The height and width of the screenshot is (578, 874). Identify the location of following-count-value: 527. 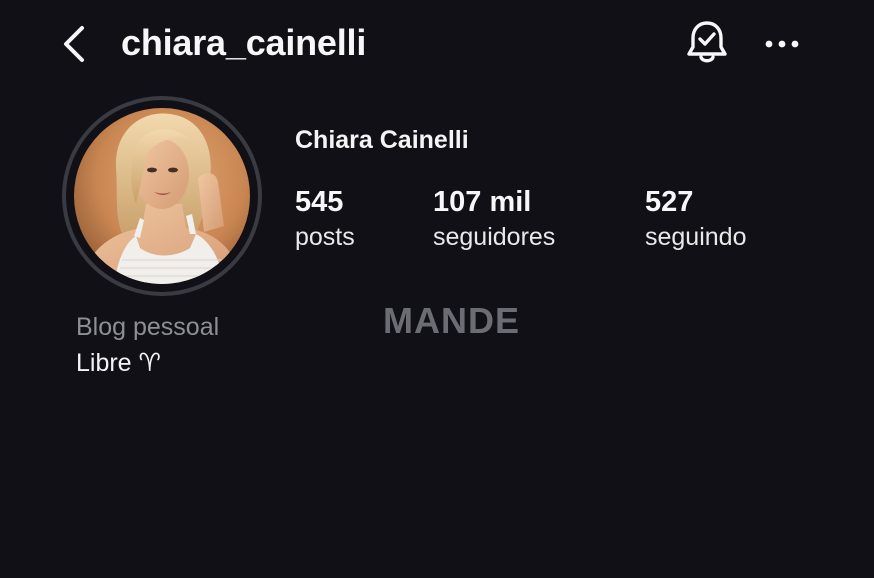
(669, 202).